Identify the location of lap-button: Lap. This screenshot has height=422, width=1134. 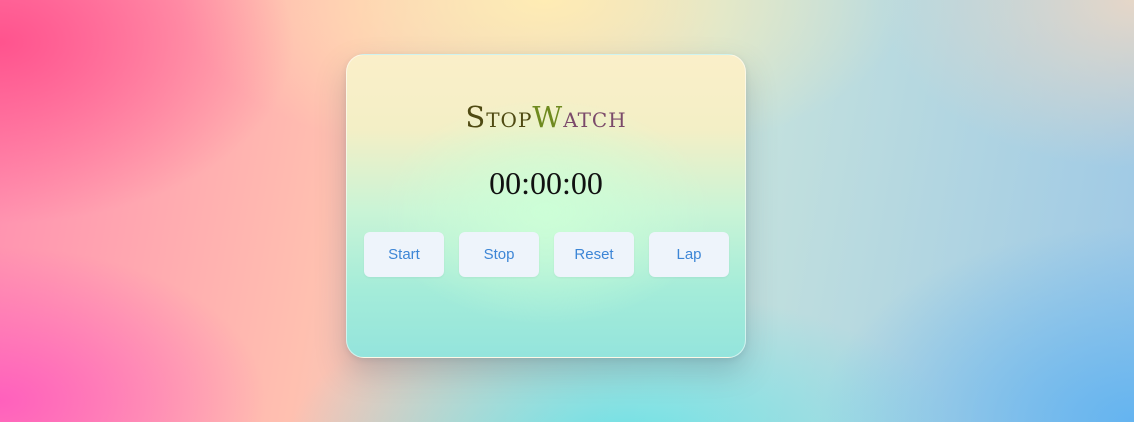
(689, 254).